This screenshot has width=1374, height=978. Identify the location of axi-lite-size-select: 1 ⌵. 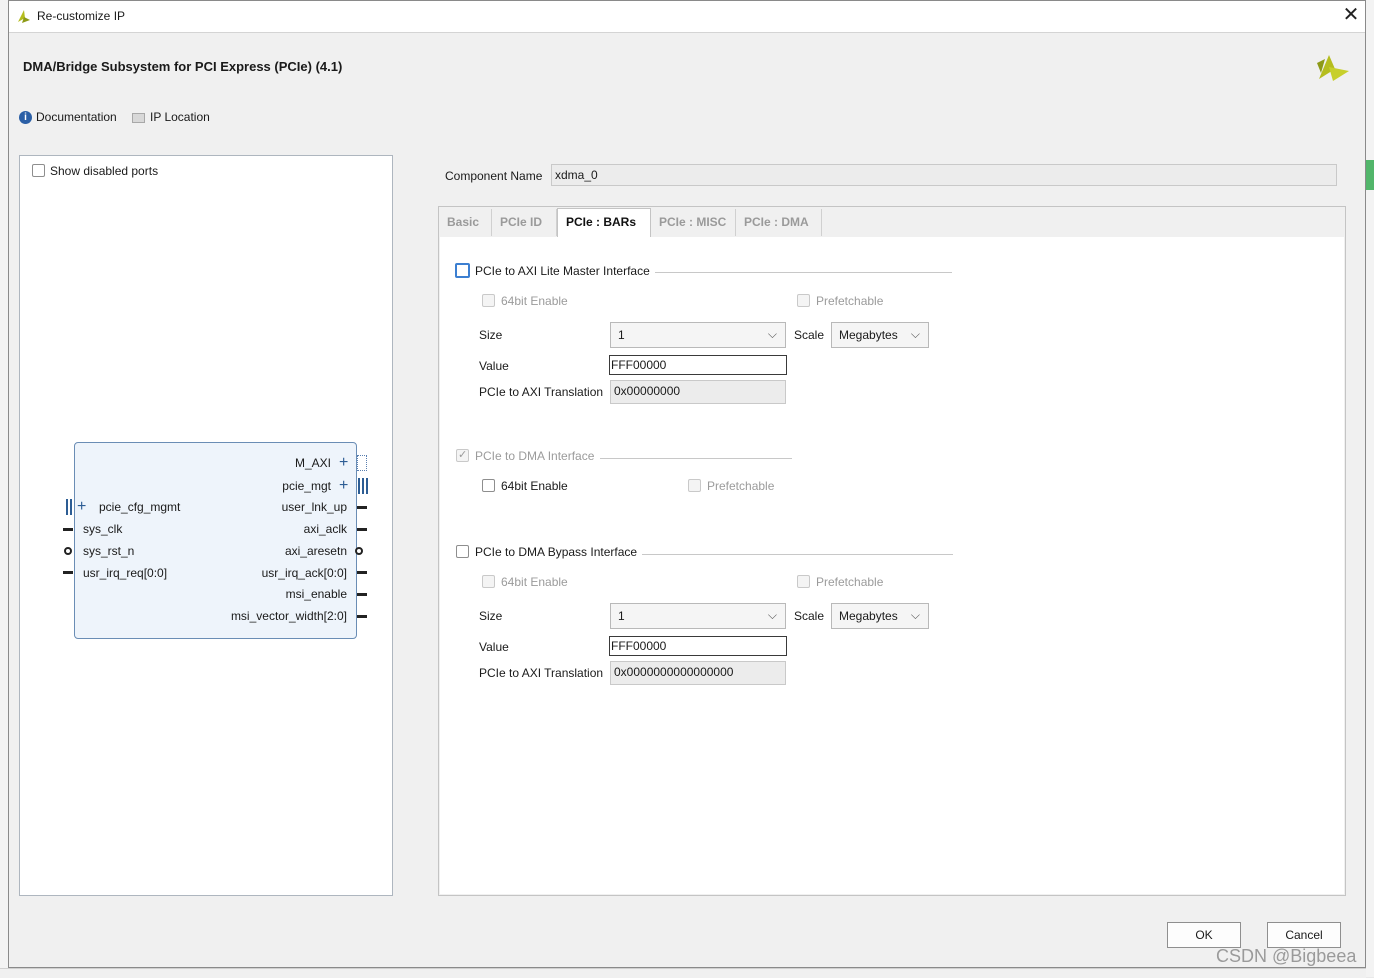
(698, 335).